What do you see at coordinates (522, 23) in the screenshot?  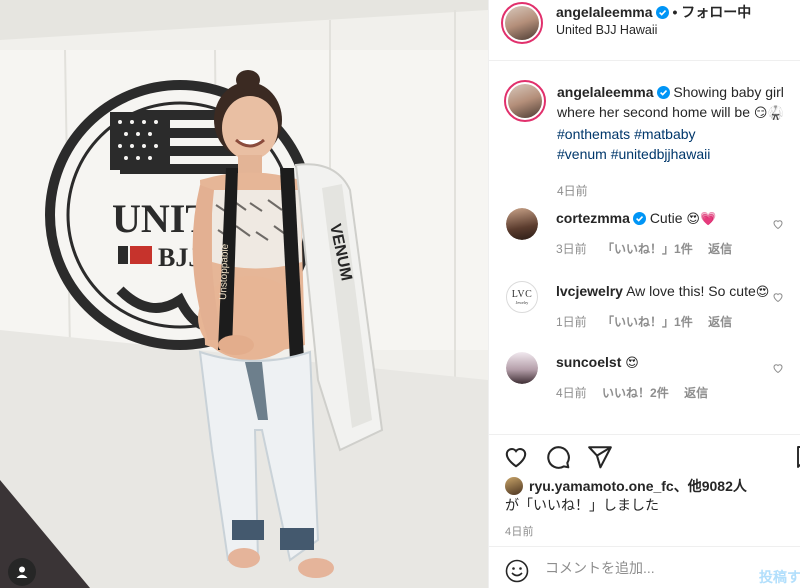 I see `author-avatar` at bounding box center [522, 23].